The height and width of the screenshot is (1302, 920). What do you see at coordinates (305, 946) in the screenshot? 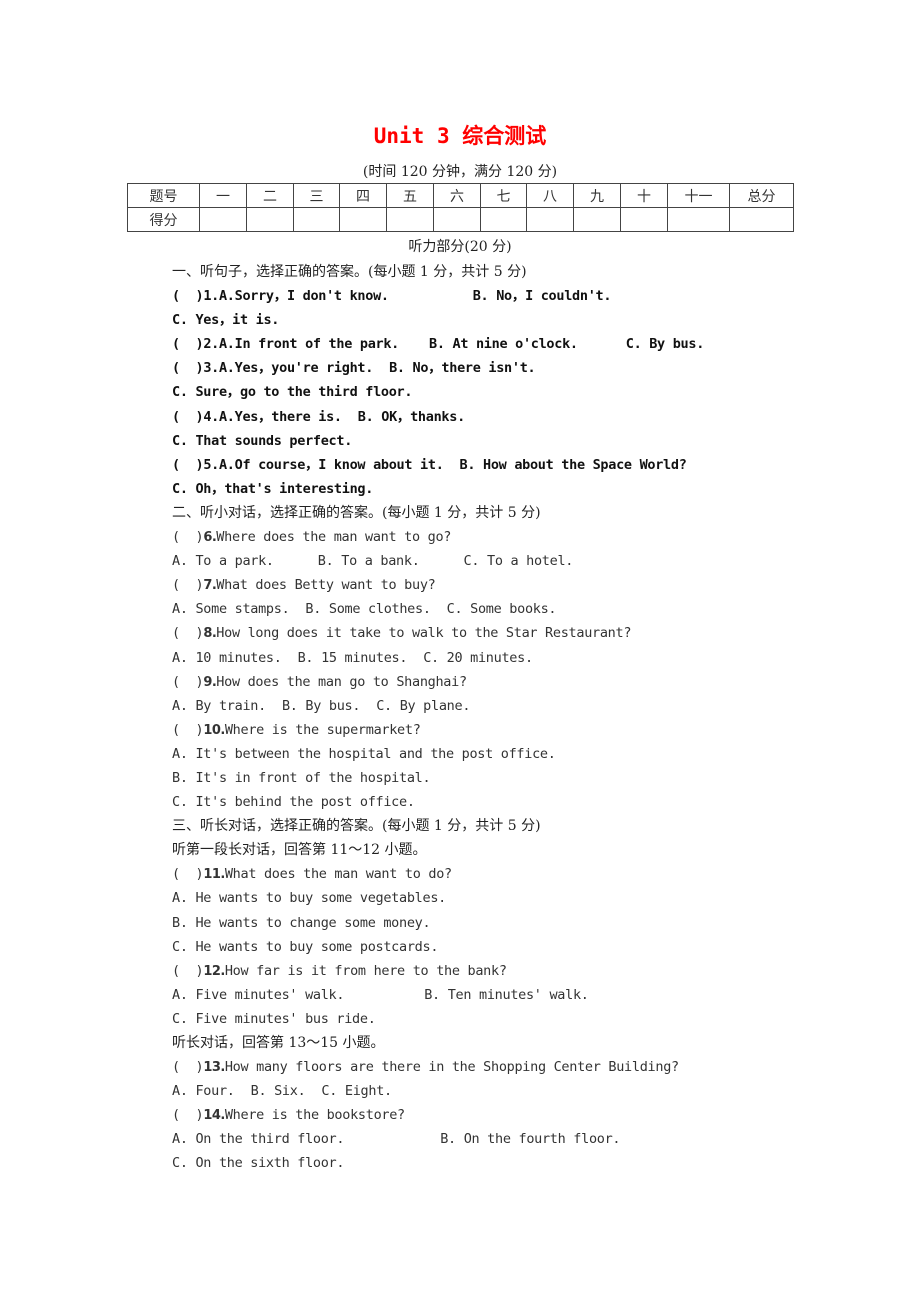
I see `option-c: C. He wants to buy some postcards.` at bounding box center [305, 946].